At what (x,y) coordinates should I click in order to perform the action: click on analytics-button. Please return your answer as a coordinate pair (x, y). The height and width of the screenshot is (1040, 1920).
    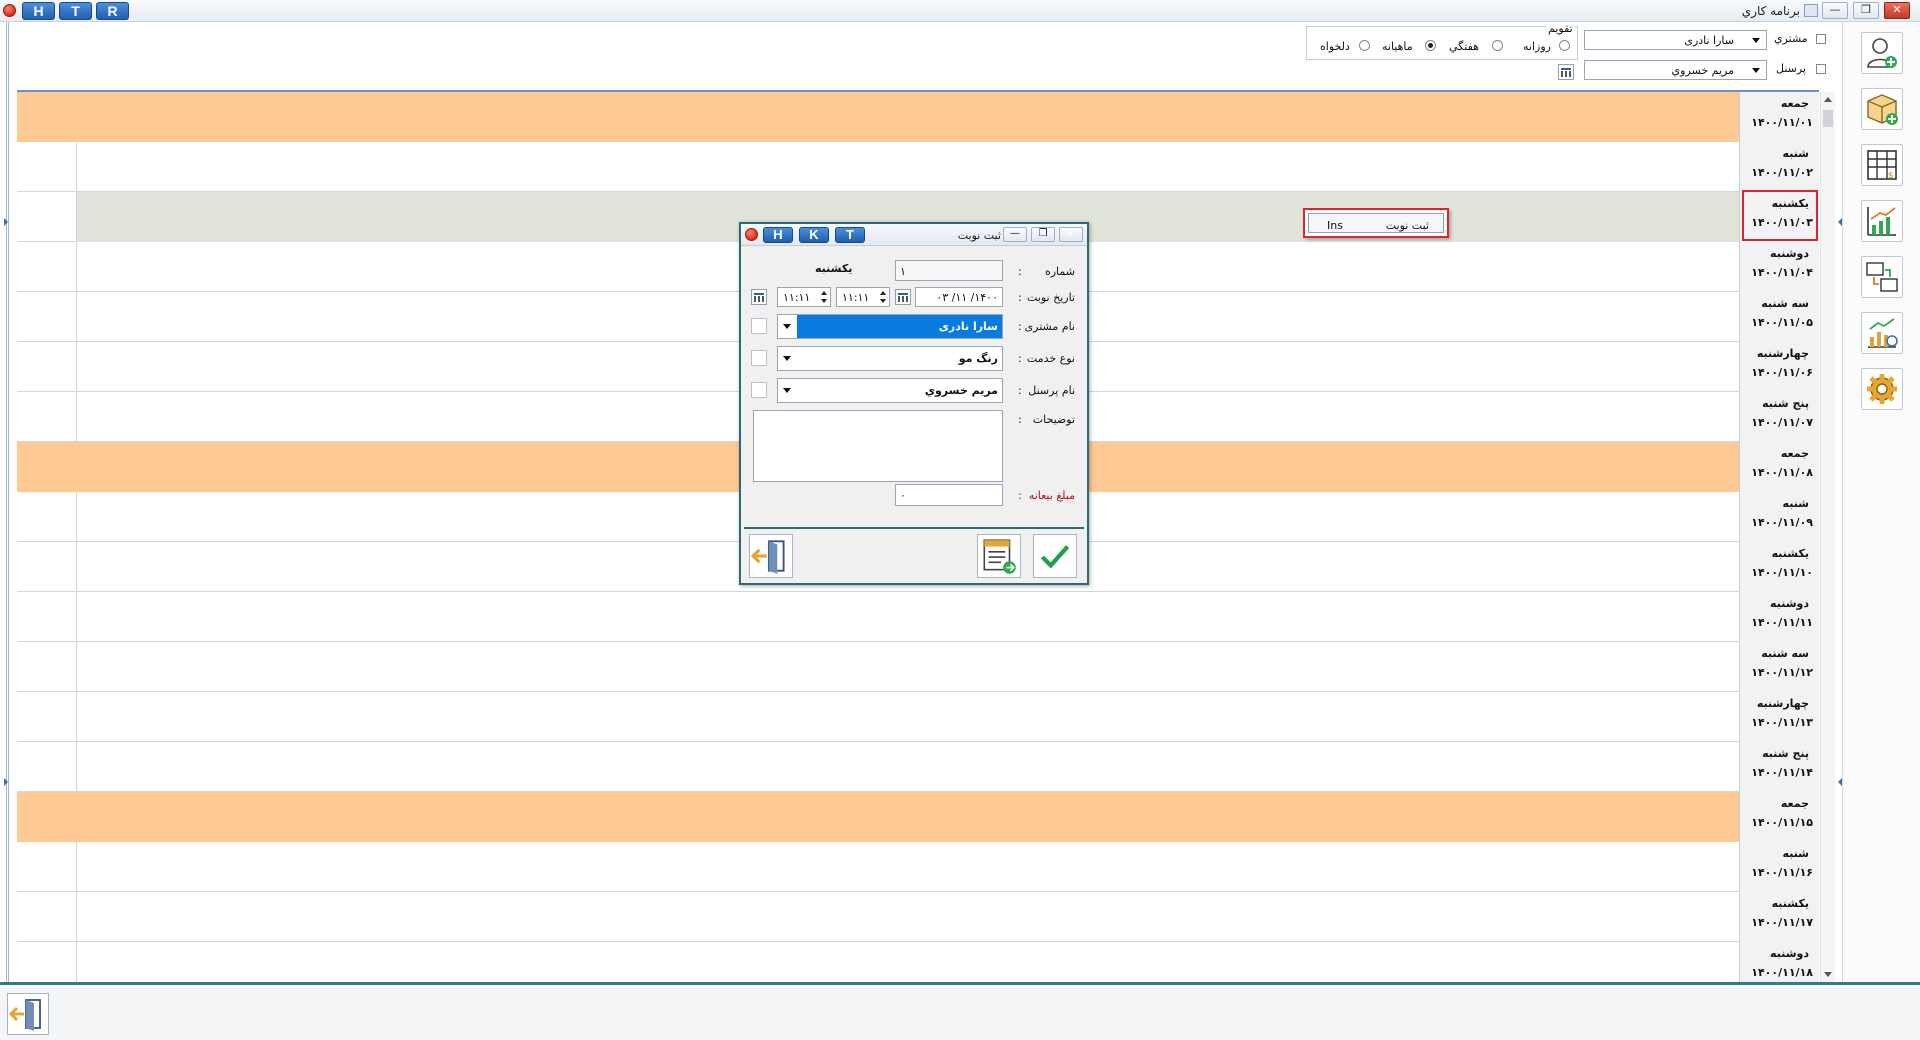
    Looking at the image, I should click on (1882, 333).